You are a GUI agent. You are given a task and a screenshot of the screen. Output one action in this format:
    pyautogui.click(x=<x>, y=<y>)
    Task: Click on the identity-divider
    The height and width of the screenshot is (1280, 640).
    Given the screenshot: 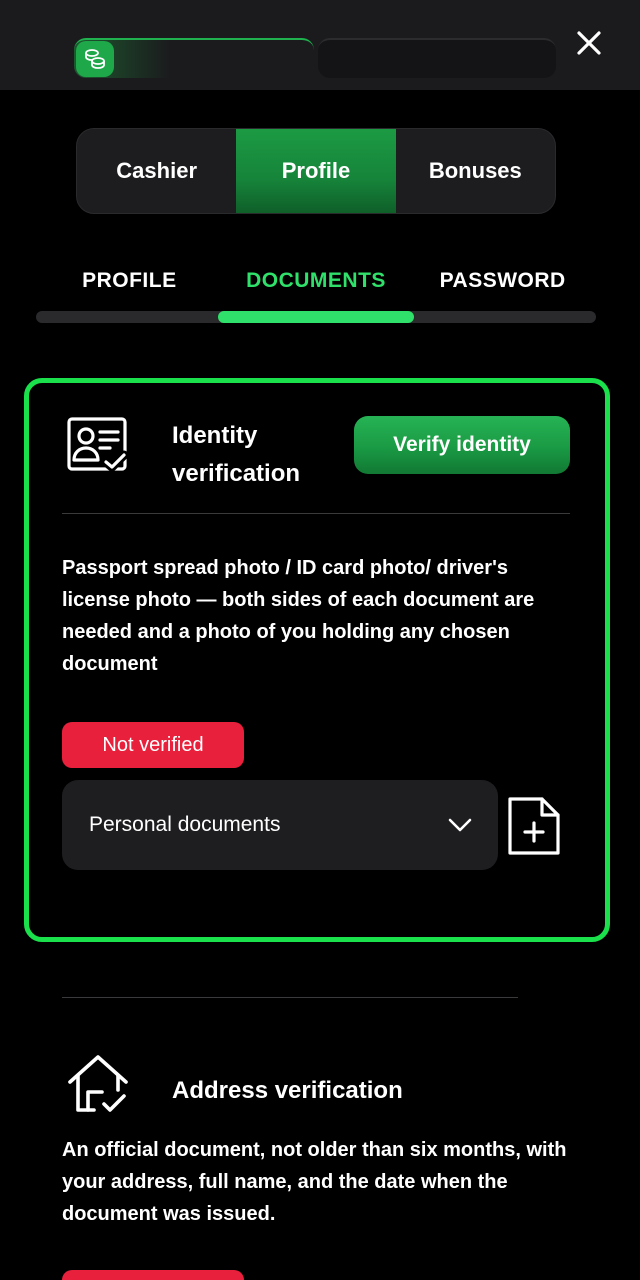 What is the action you would take?
    pyautogui.click(x=316, y=513)
    